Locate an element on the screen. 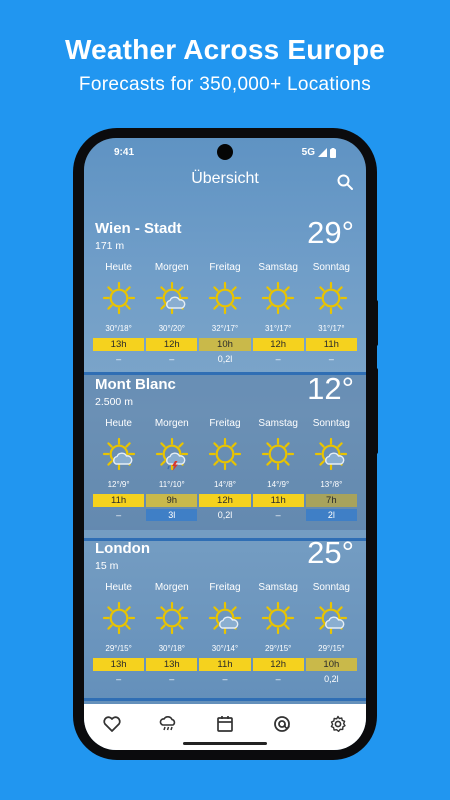 The height and width of the screenshot is (800, 450). sunshine-hours: 10h is located at coordinates (225, 344).